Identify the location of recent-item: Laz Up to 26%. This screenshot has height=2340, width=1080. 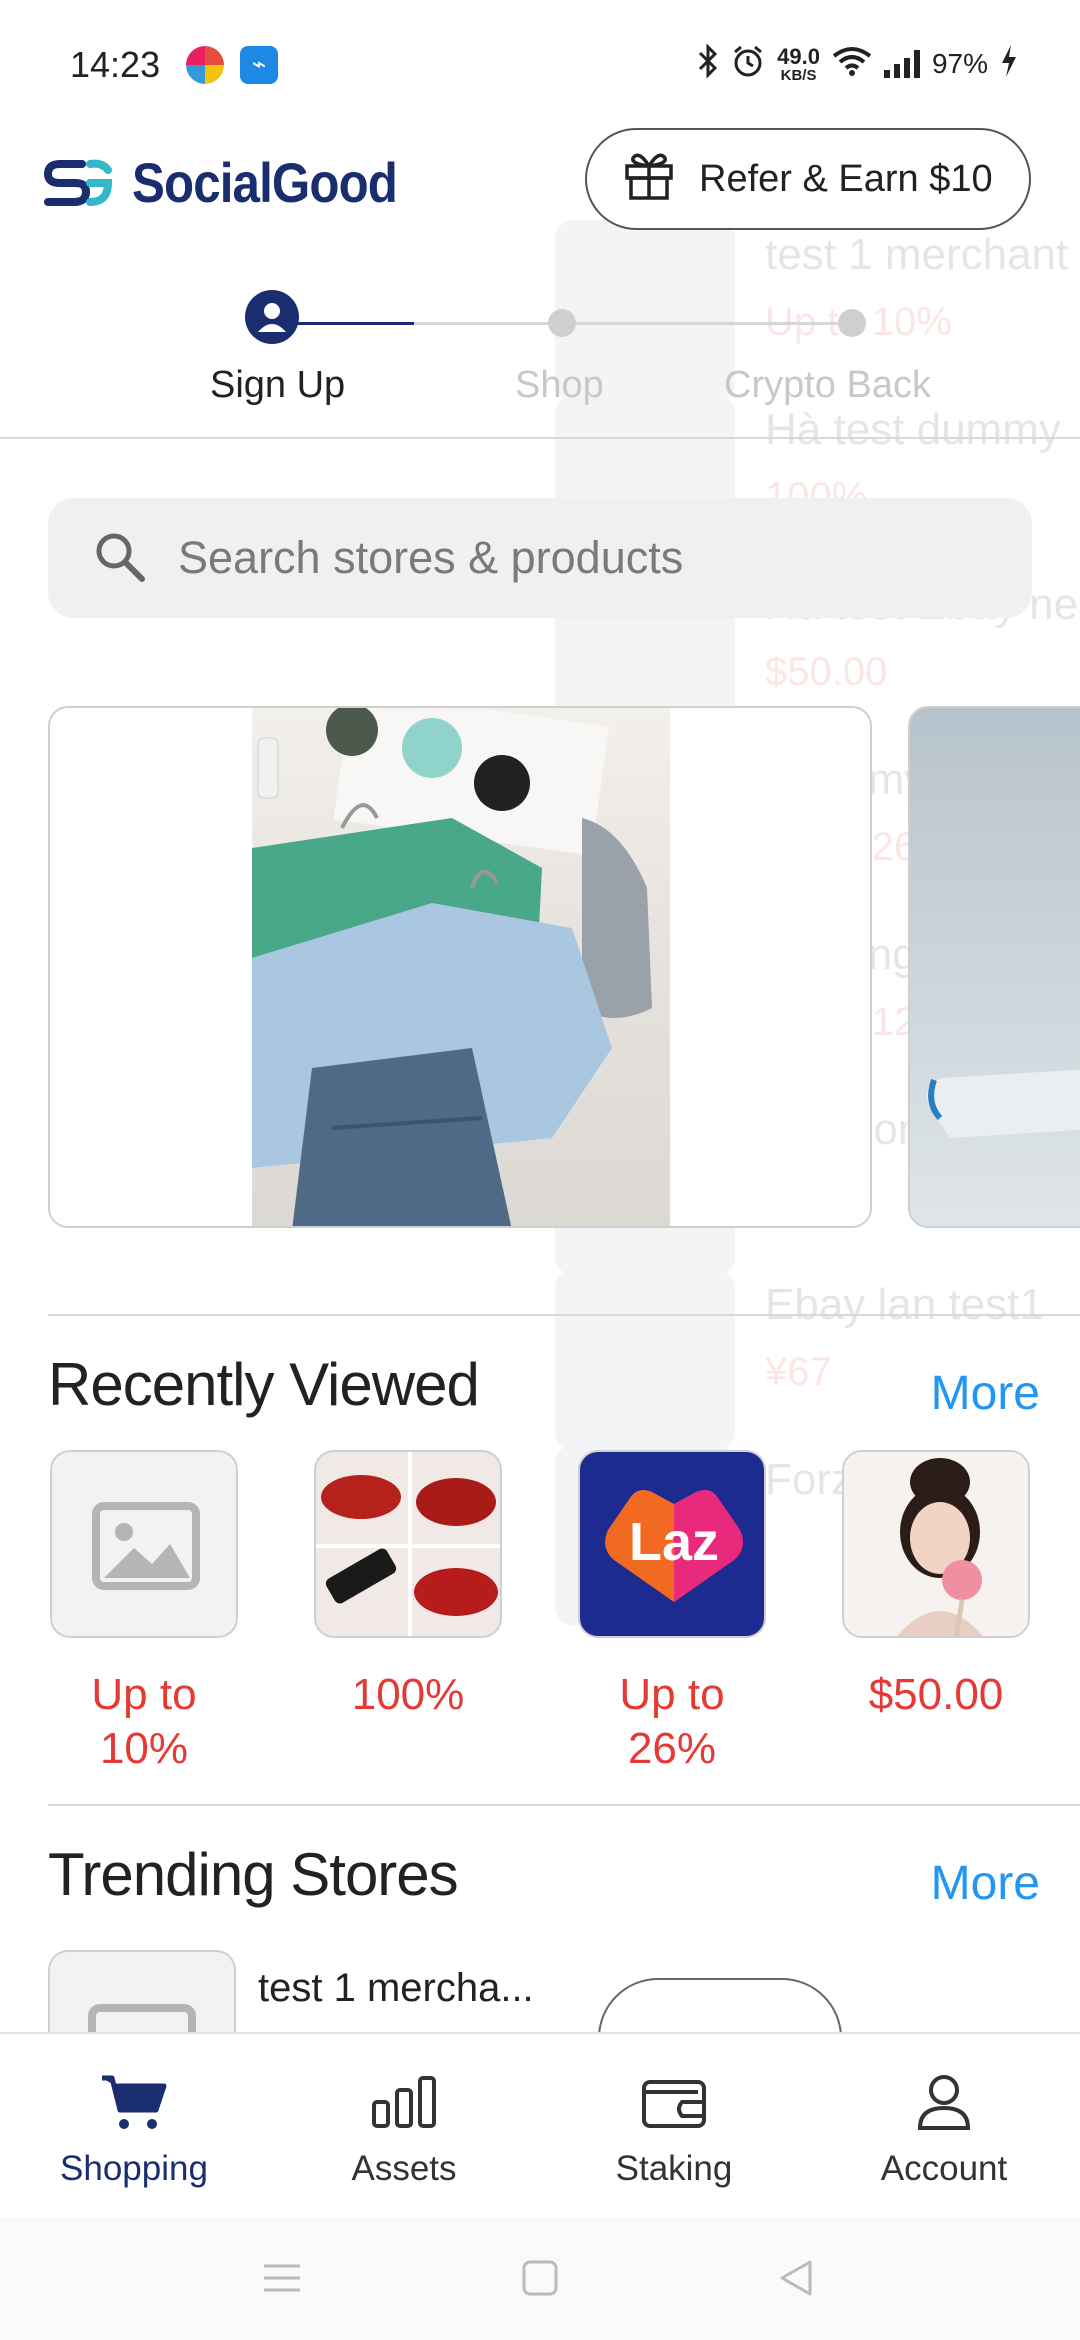
(672, 1613).